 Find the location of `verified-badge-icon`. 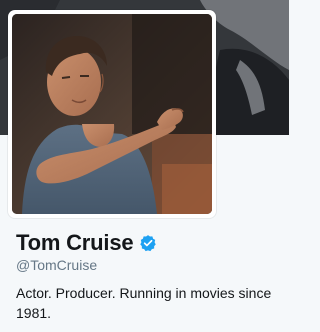

verified-badge-icon is located at coordinates (148, 243).